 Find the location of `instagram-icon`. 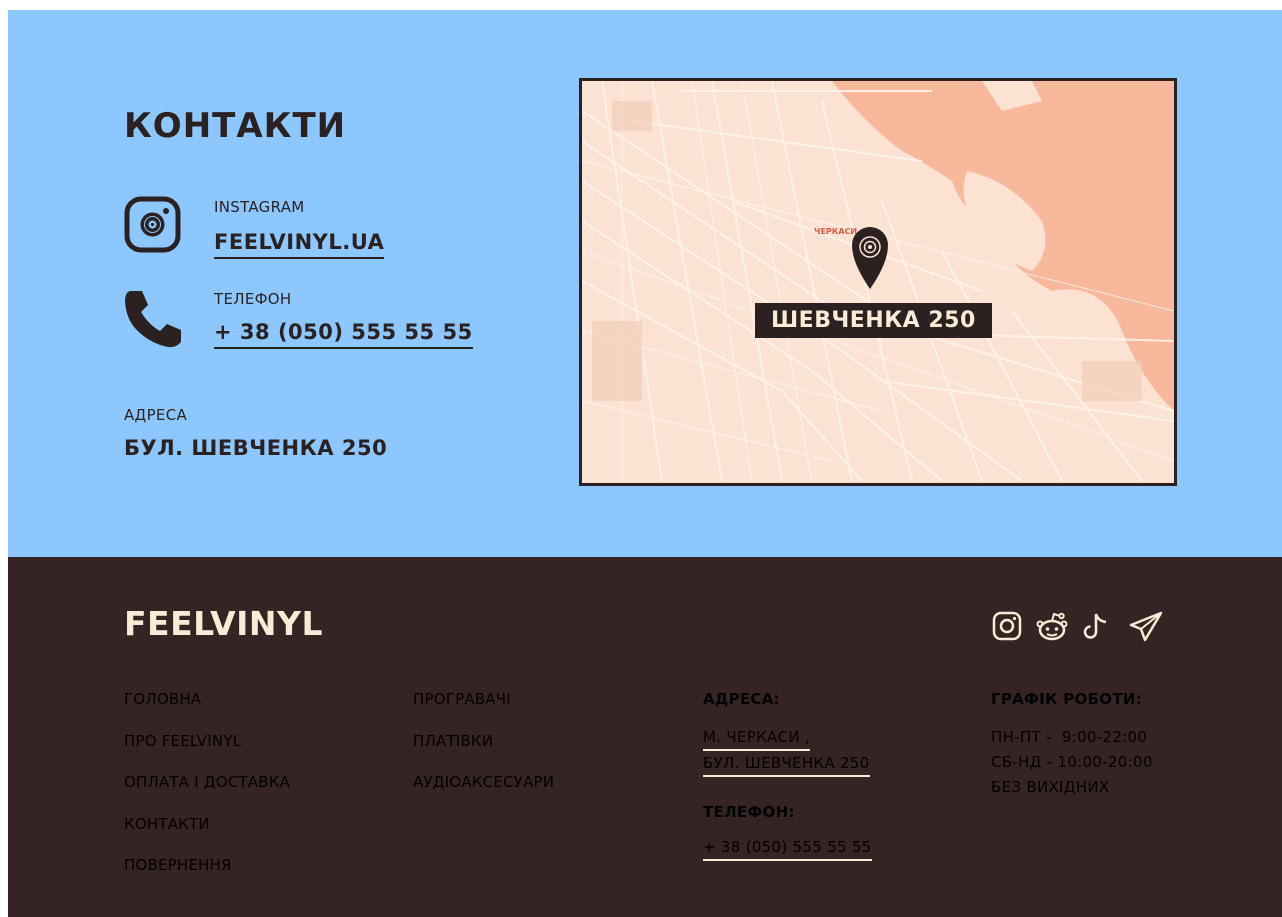

instagram-icon is located at coordinates (1007, 628).